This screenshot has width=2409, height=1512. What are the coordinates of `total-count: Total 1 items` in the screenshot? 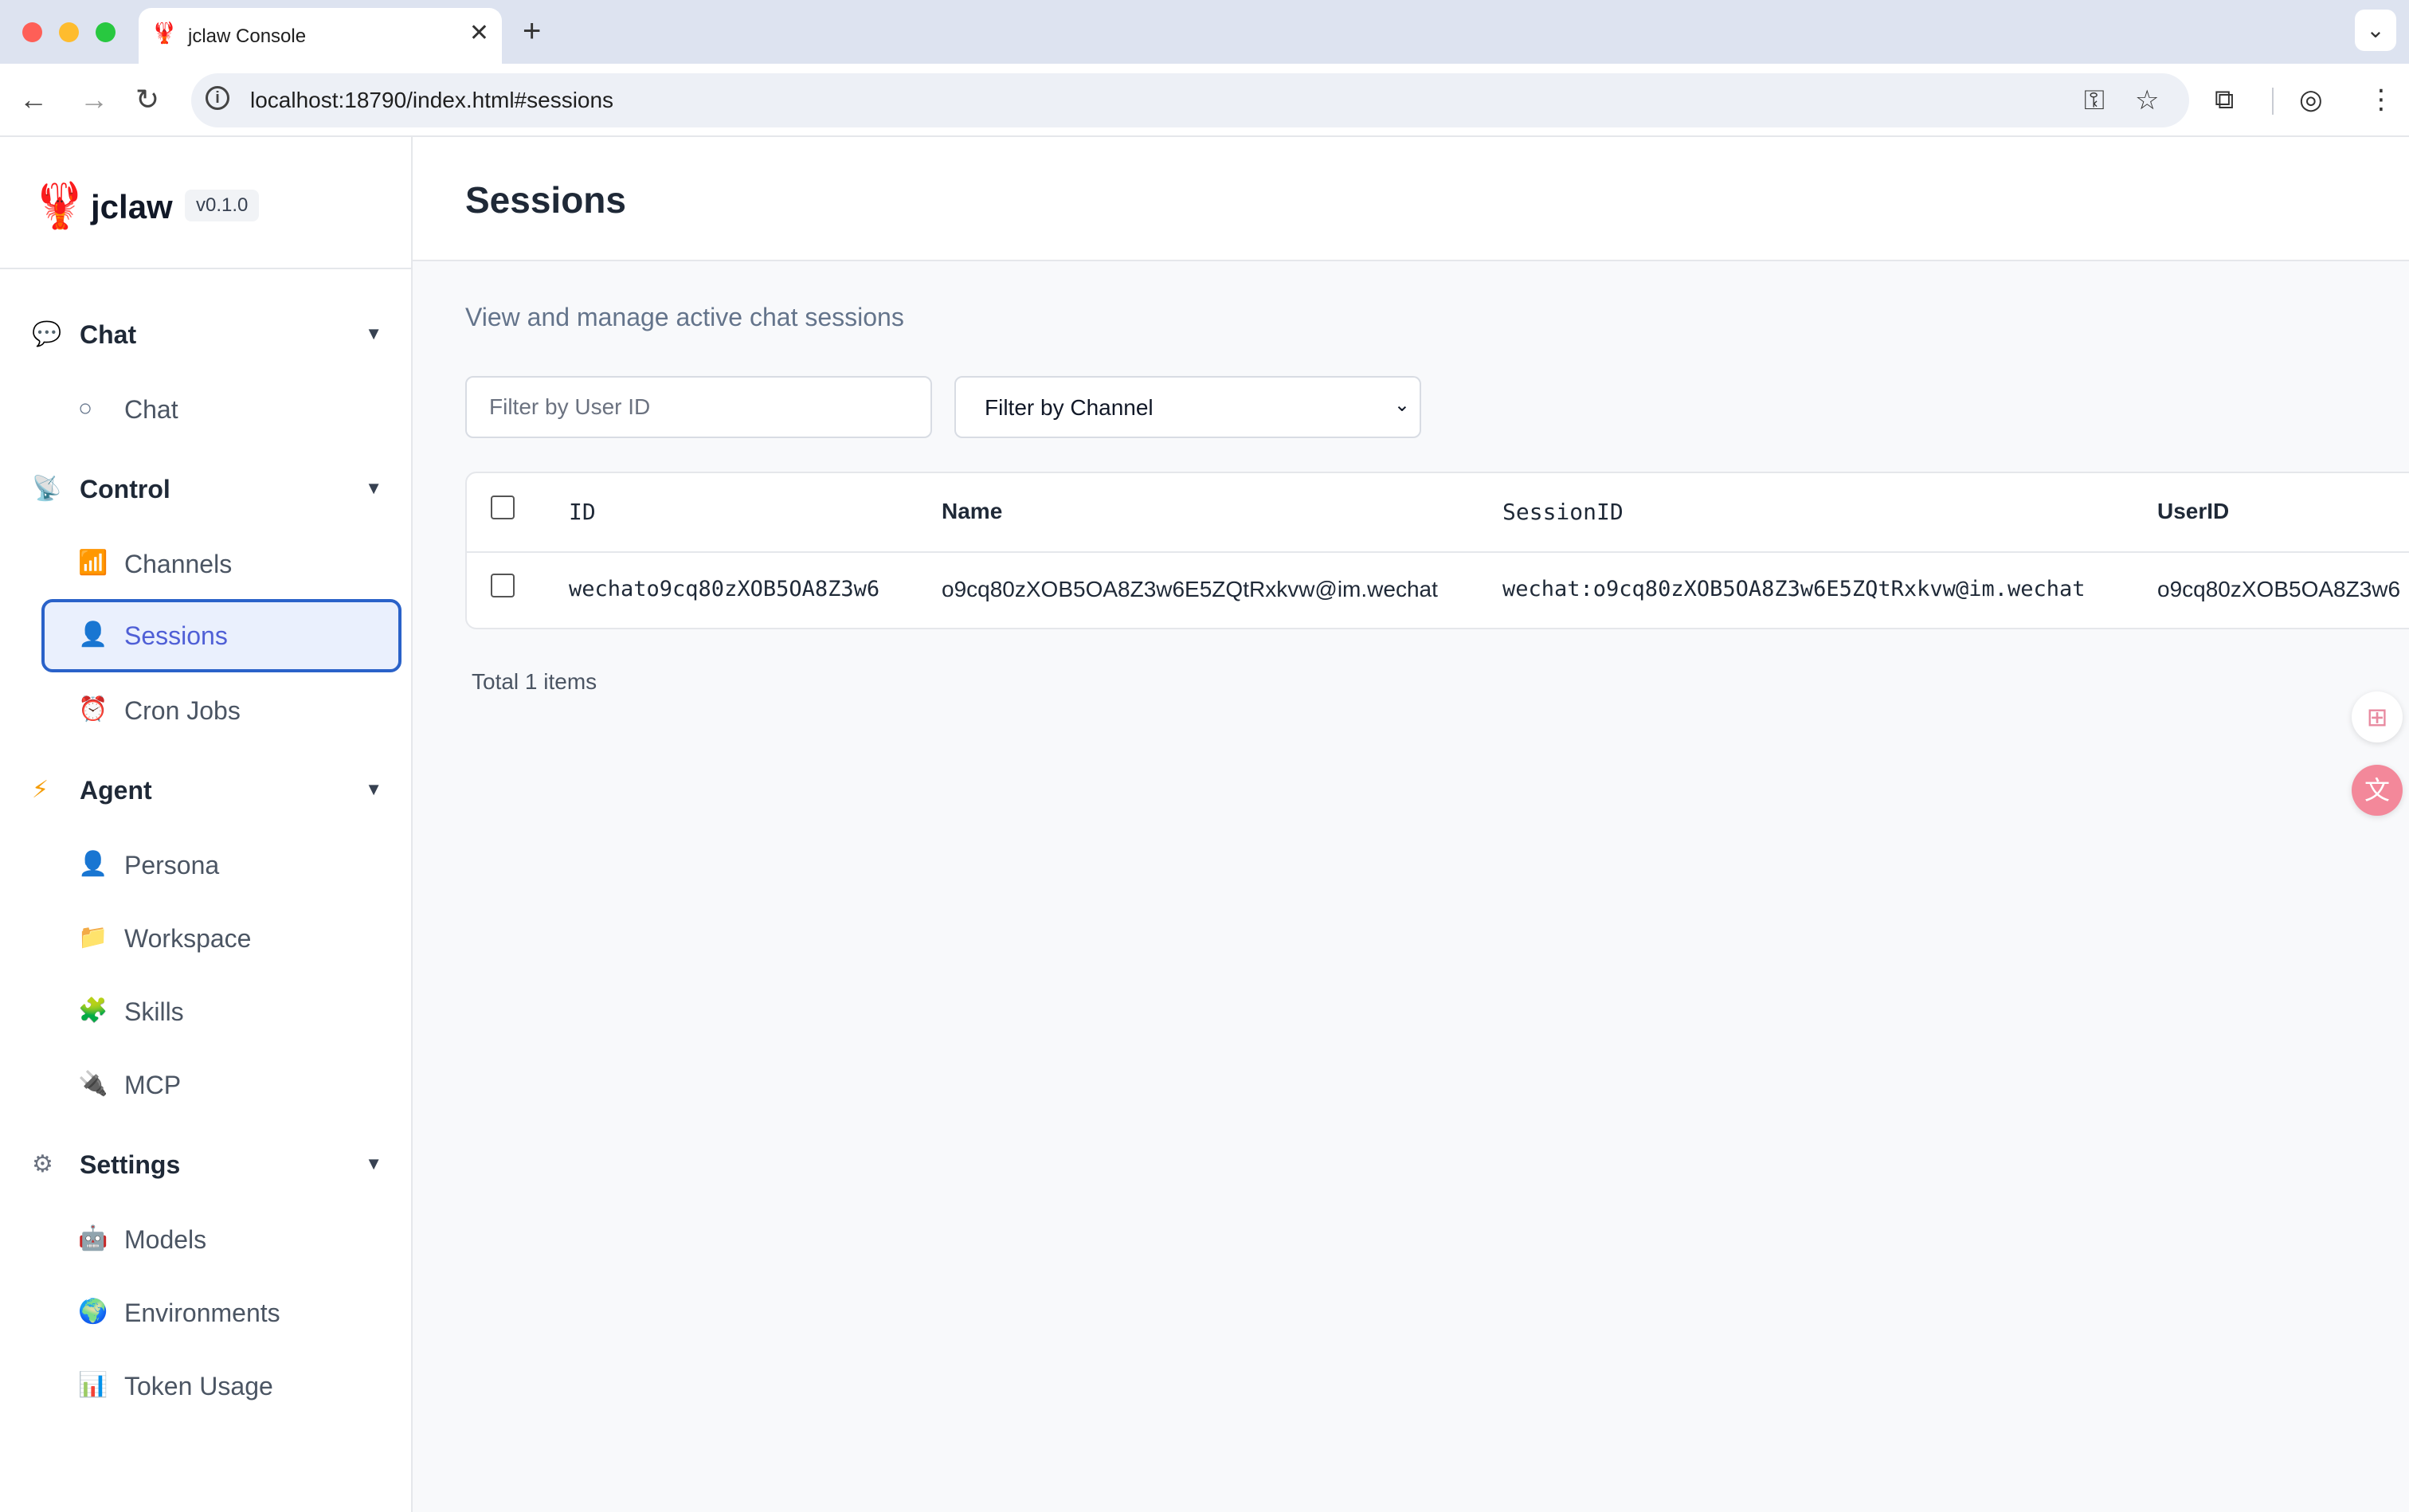 It's located at (534, 682).